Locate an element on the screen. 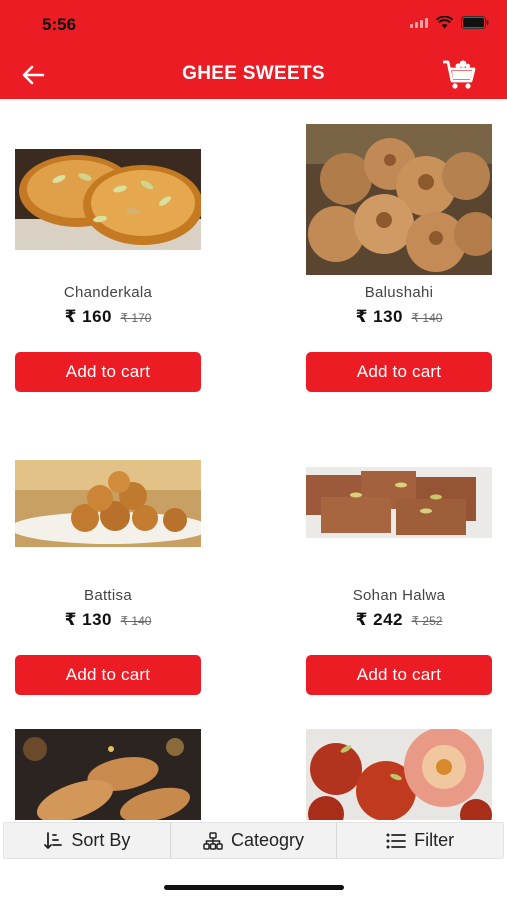  product-price: ₹ 242 is located at coordinates (379, 619).